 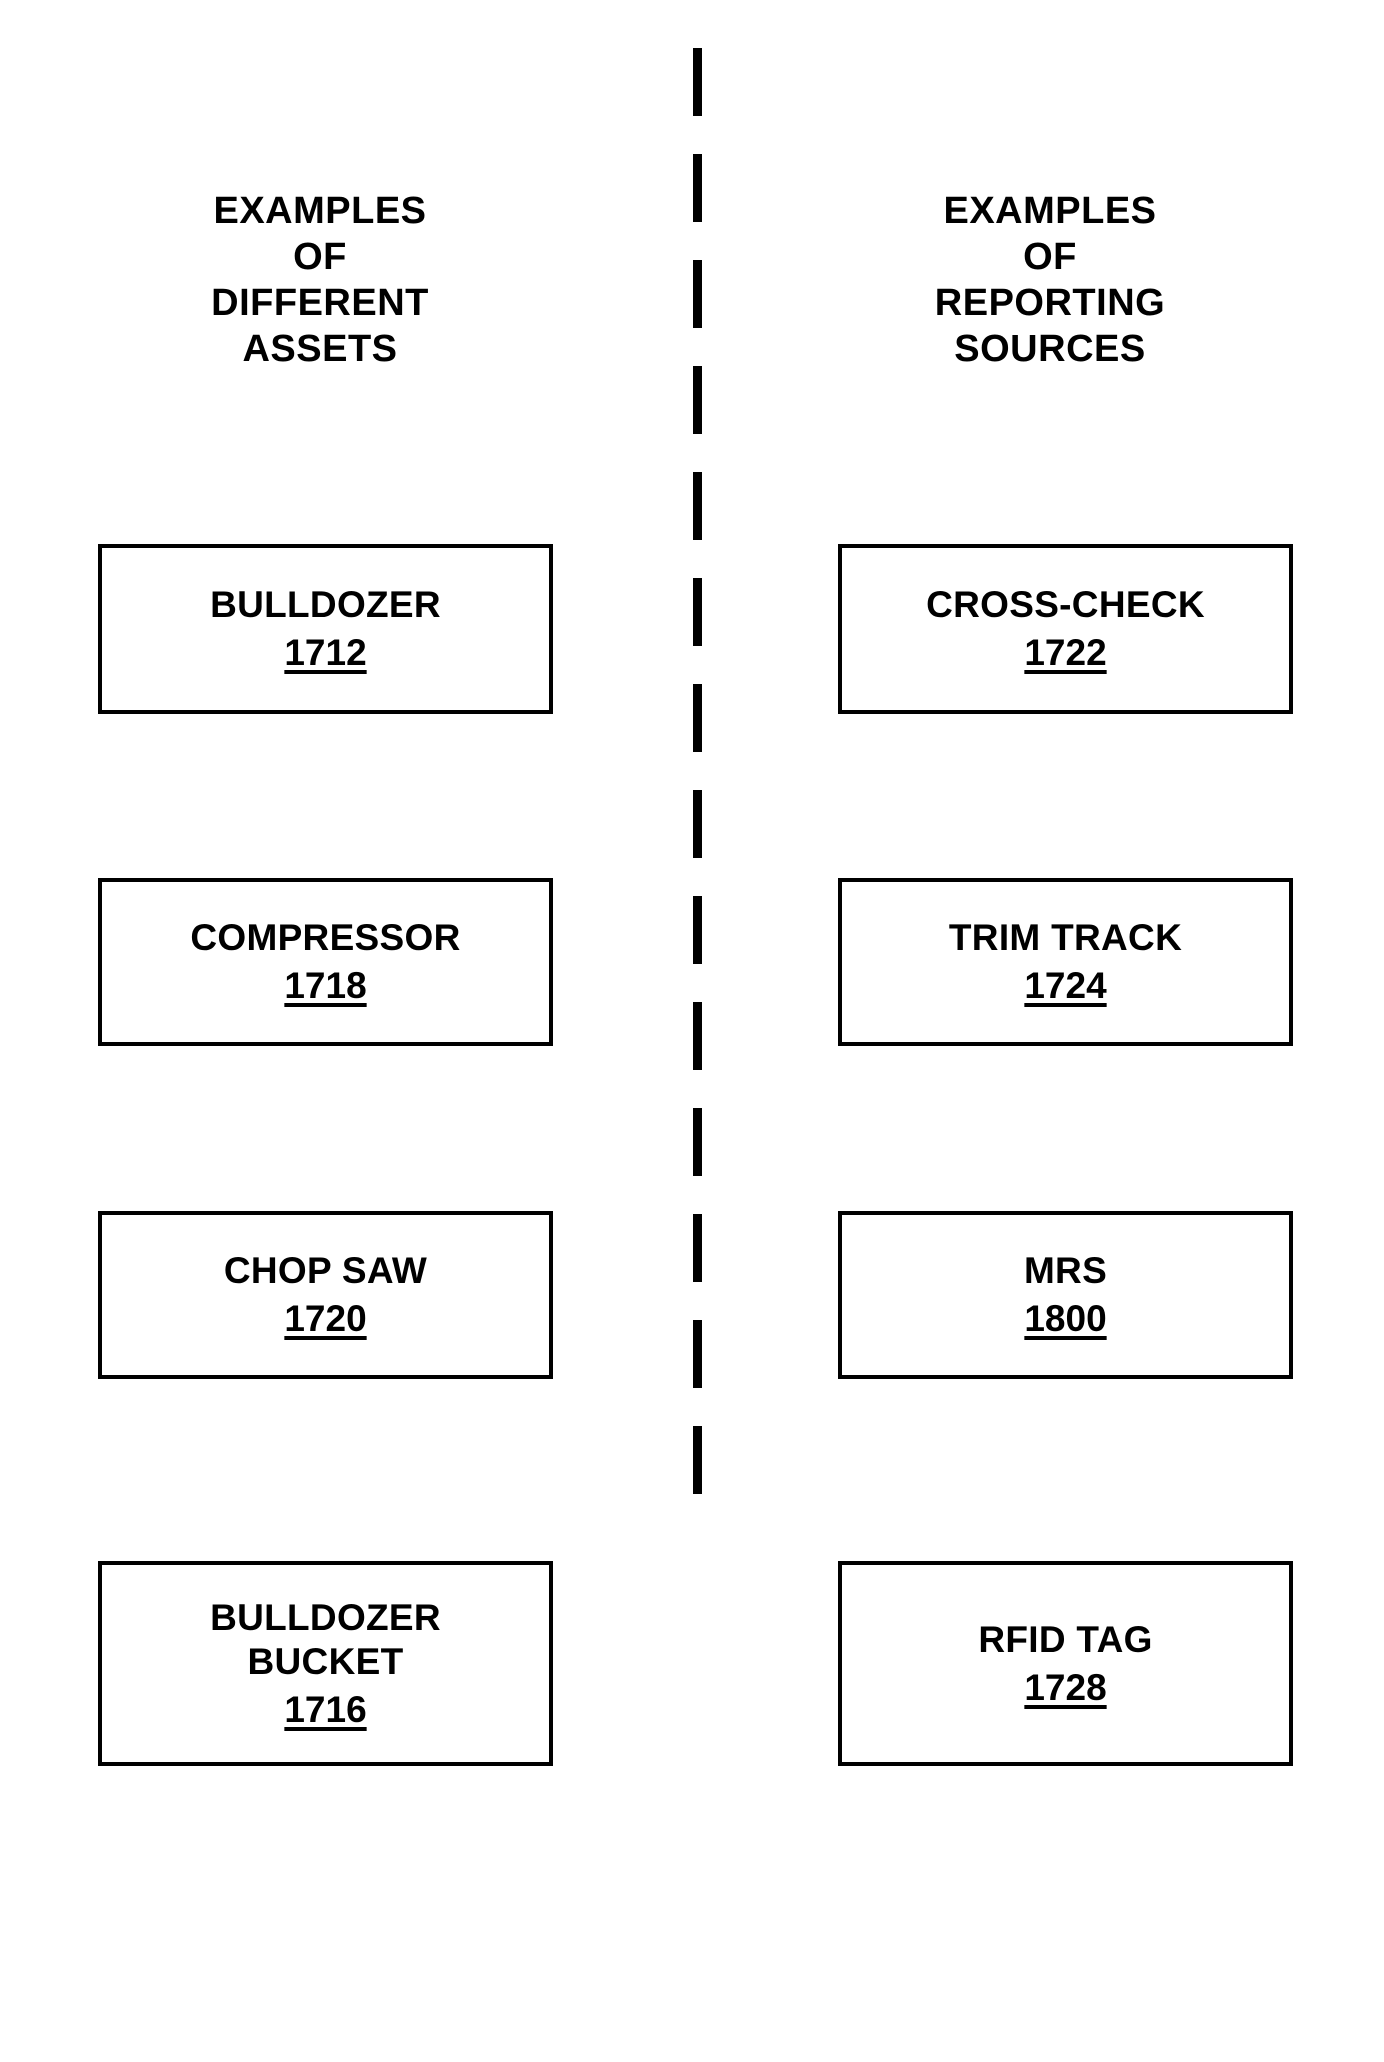 I want to click on asset-box-bulldozer-bucket: BULLDOZER BUCKET 1716, so click(x=325, y=1663).